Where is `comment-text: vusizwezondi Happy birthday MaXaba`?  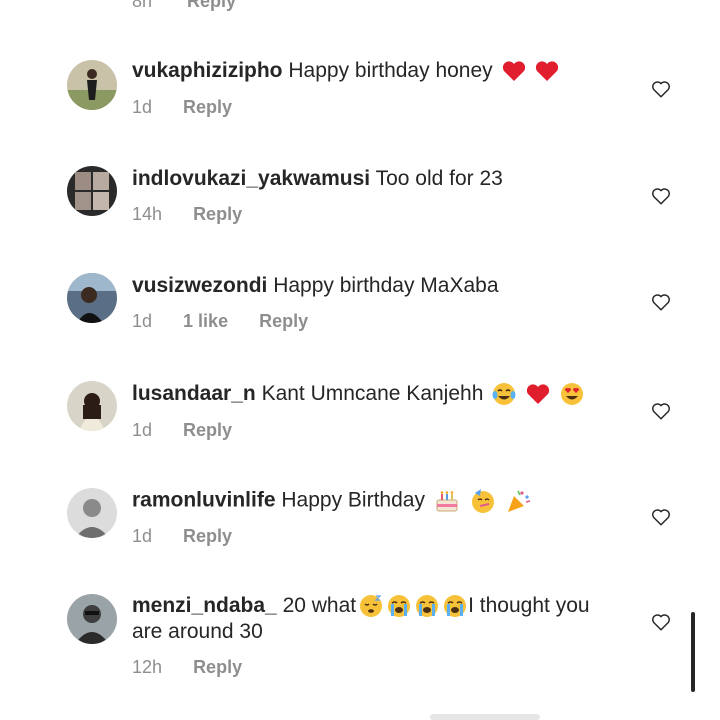 comment-text: vusizwezondi Happy birthday MaXaba is located at coordinates (374, 286).